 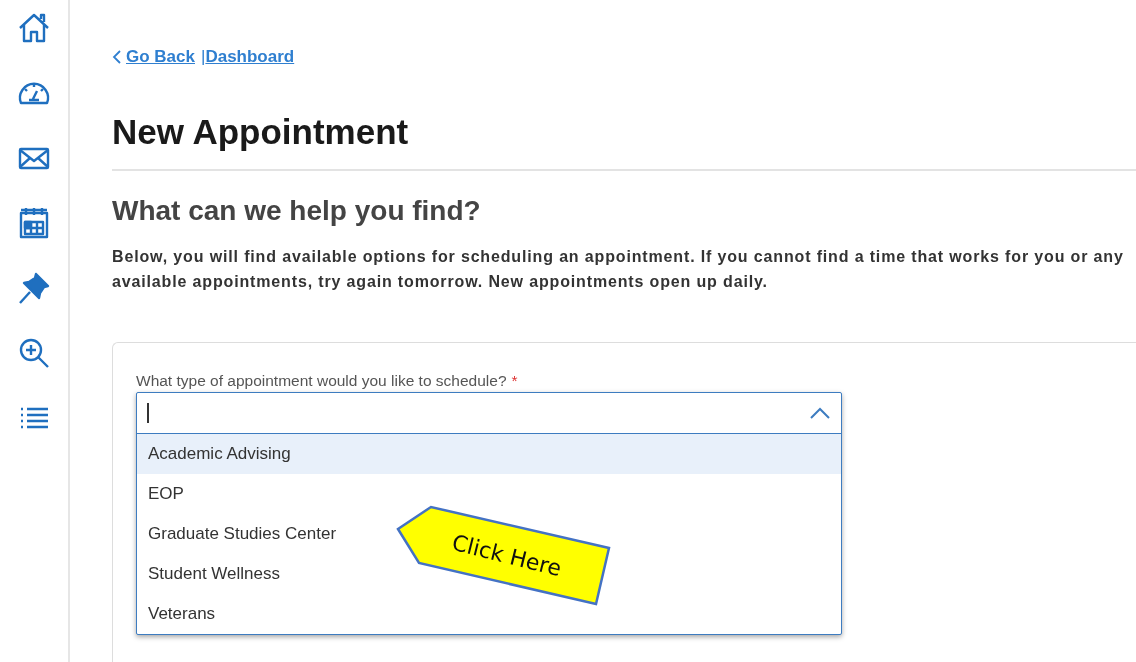 What do you see at coordinates (514, 380) in the screenshot?
I see `required-mark: *` at bounding box center [514, 380].